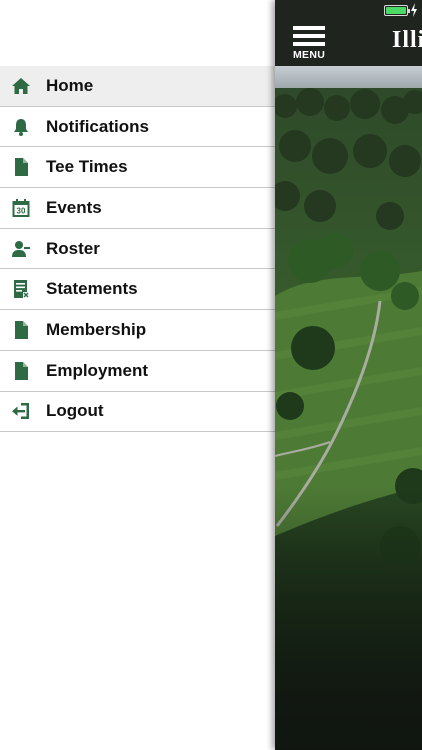  Describe the element at coordinates (97, 370) in the screenshot. I see `menu-item-label: Employment` at that location.